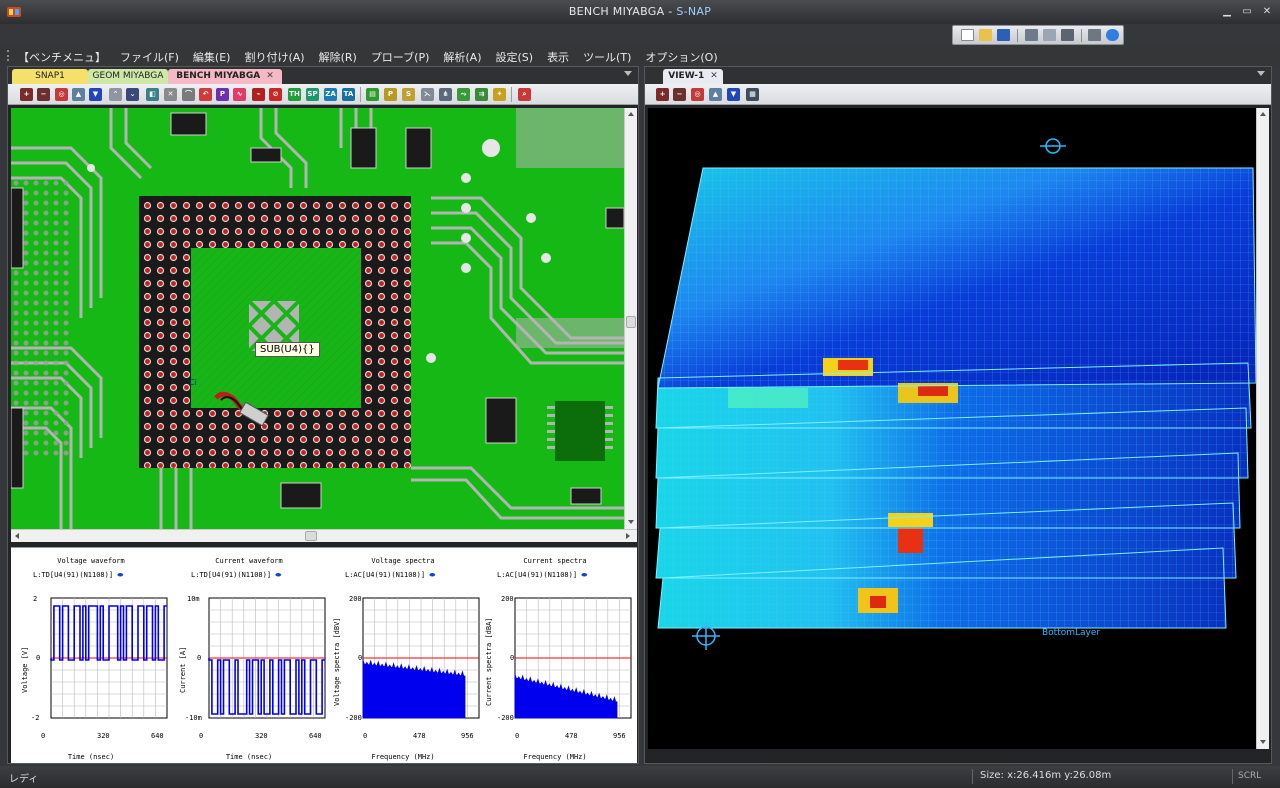 The height and width of the screenshot is (788, 1280). I want to click on menu-release: 解除(R), so click(338, 57).